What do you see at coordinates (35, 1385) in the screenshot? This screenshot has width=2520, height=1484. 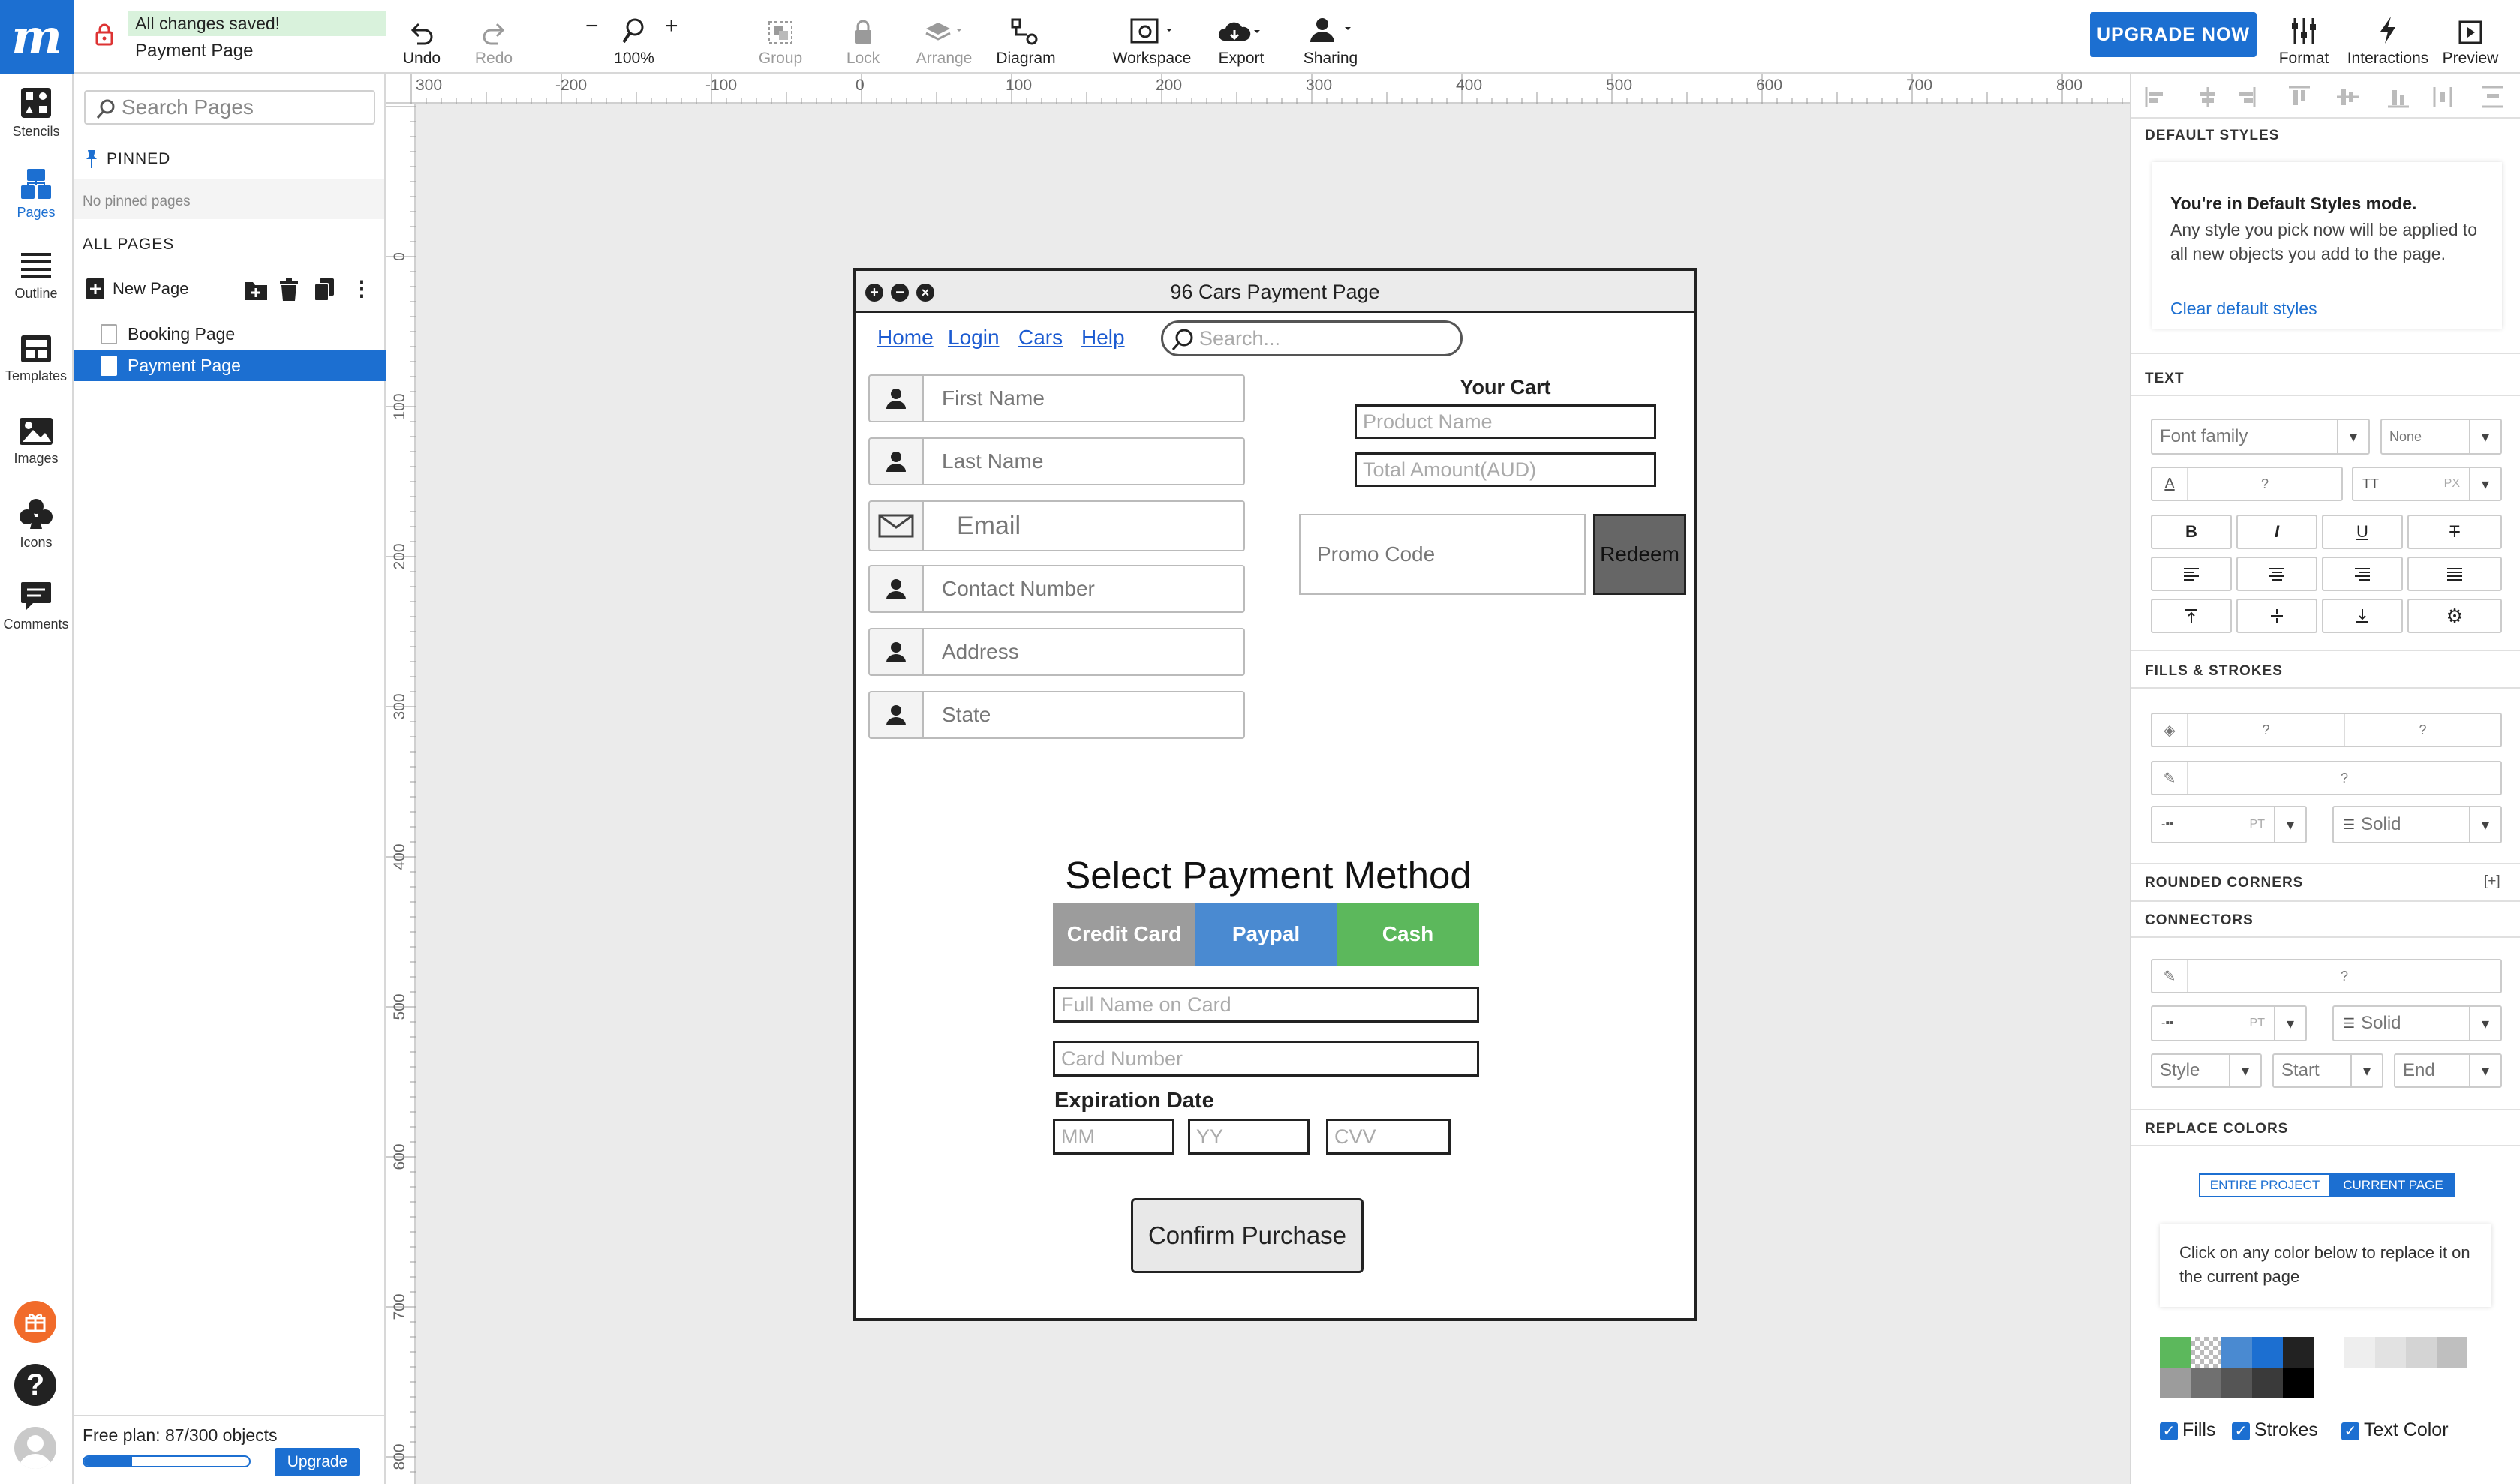 I see `help-icon: ?` at bounding box center [35, 1385].